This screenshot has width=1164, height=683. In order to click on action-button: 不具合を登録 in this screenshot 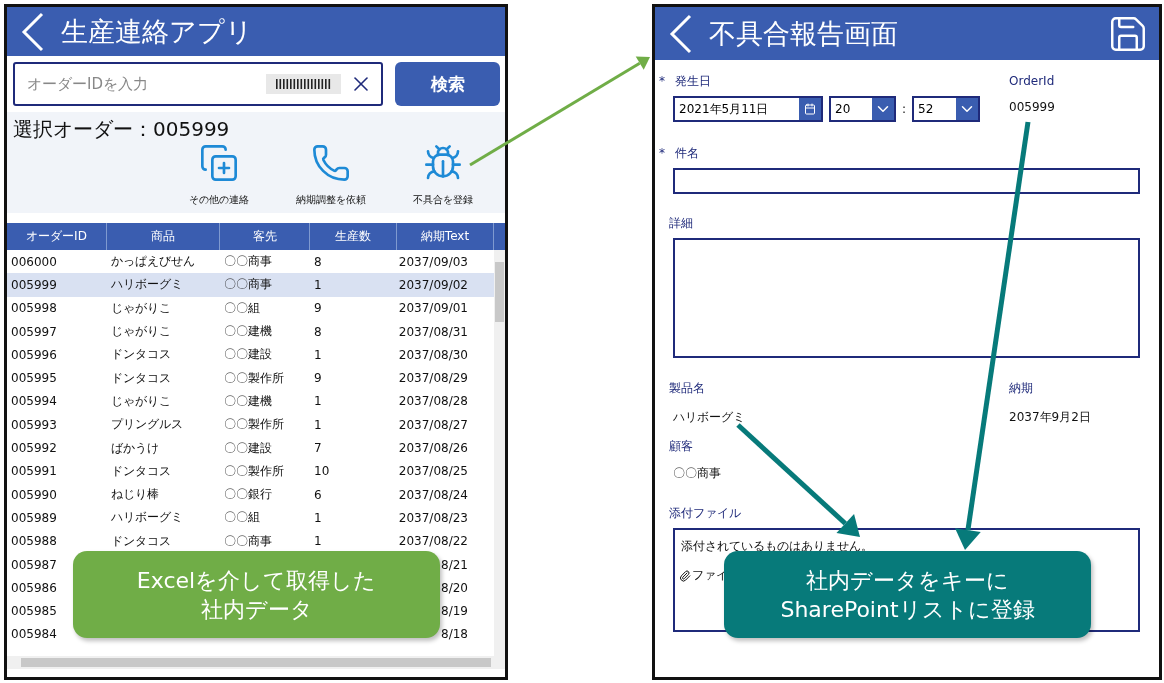, I will do `click(443, 175)`.